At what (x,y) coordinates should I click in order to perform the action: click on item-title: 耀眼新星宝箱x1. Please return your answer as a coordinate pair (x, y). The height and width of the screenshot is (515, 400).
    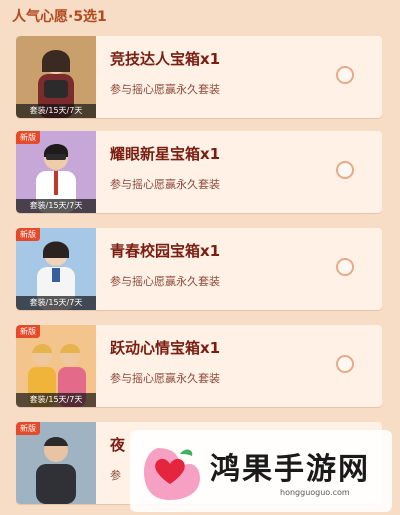
    Looking at the image, I should click on (165, 154).